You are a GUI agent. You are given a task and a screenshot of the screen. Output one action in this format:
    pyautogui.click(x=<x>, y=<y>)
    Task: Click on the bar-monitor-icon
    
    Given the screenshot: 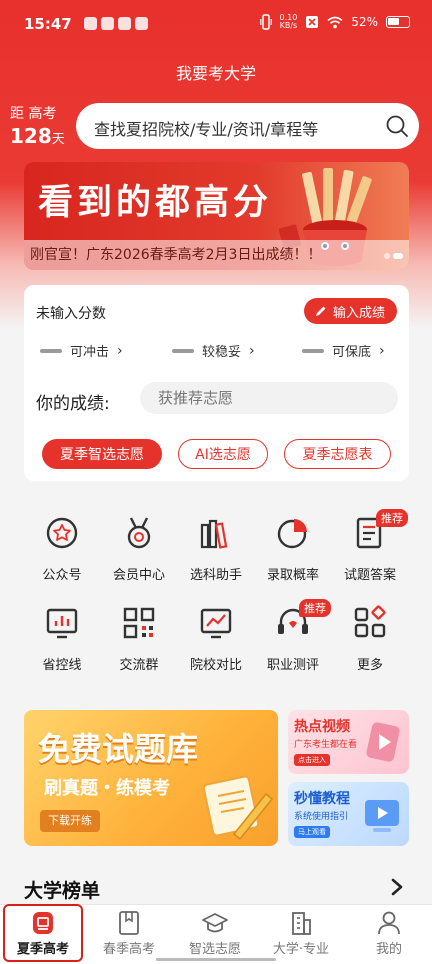 What is the action you would take?
    pyautogui.click(x=62, y=623)
    